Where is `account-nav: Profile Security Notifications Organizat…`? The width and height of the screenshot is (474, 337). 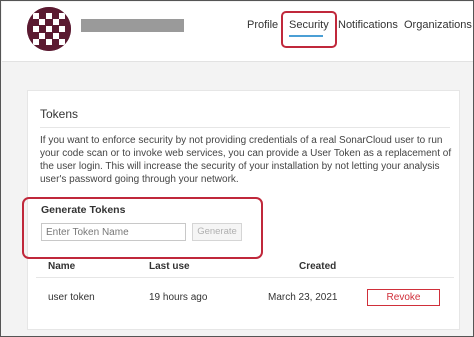
account-nav: Profile Security Notifications Organizat… is located at coordinates (237, 29).